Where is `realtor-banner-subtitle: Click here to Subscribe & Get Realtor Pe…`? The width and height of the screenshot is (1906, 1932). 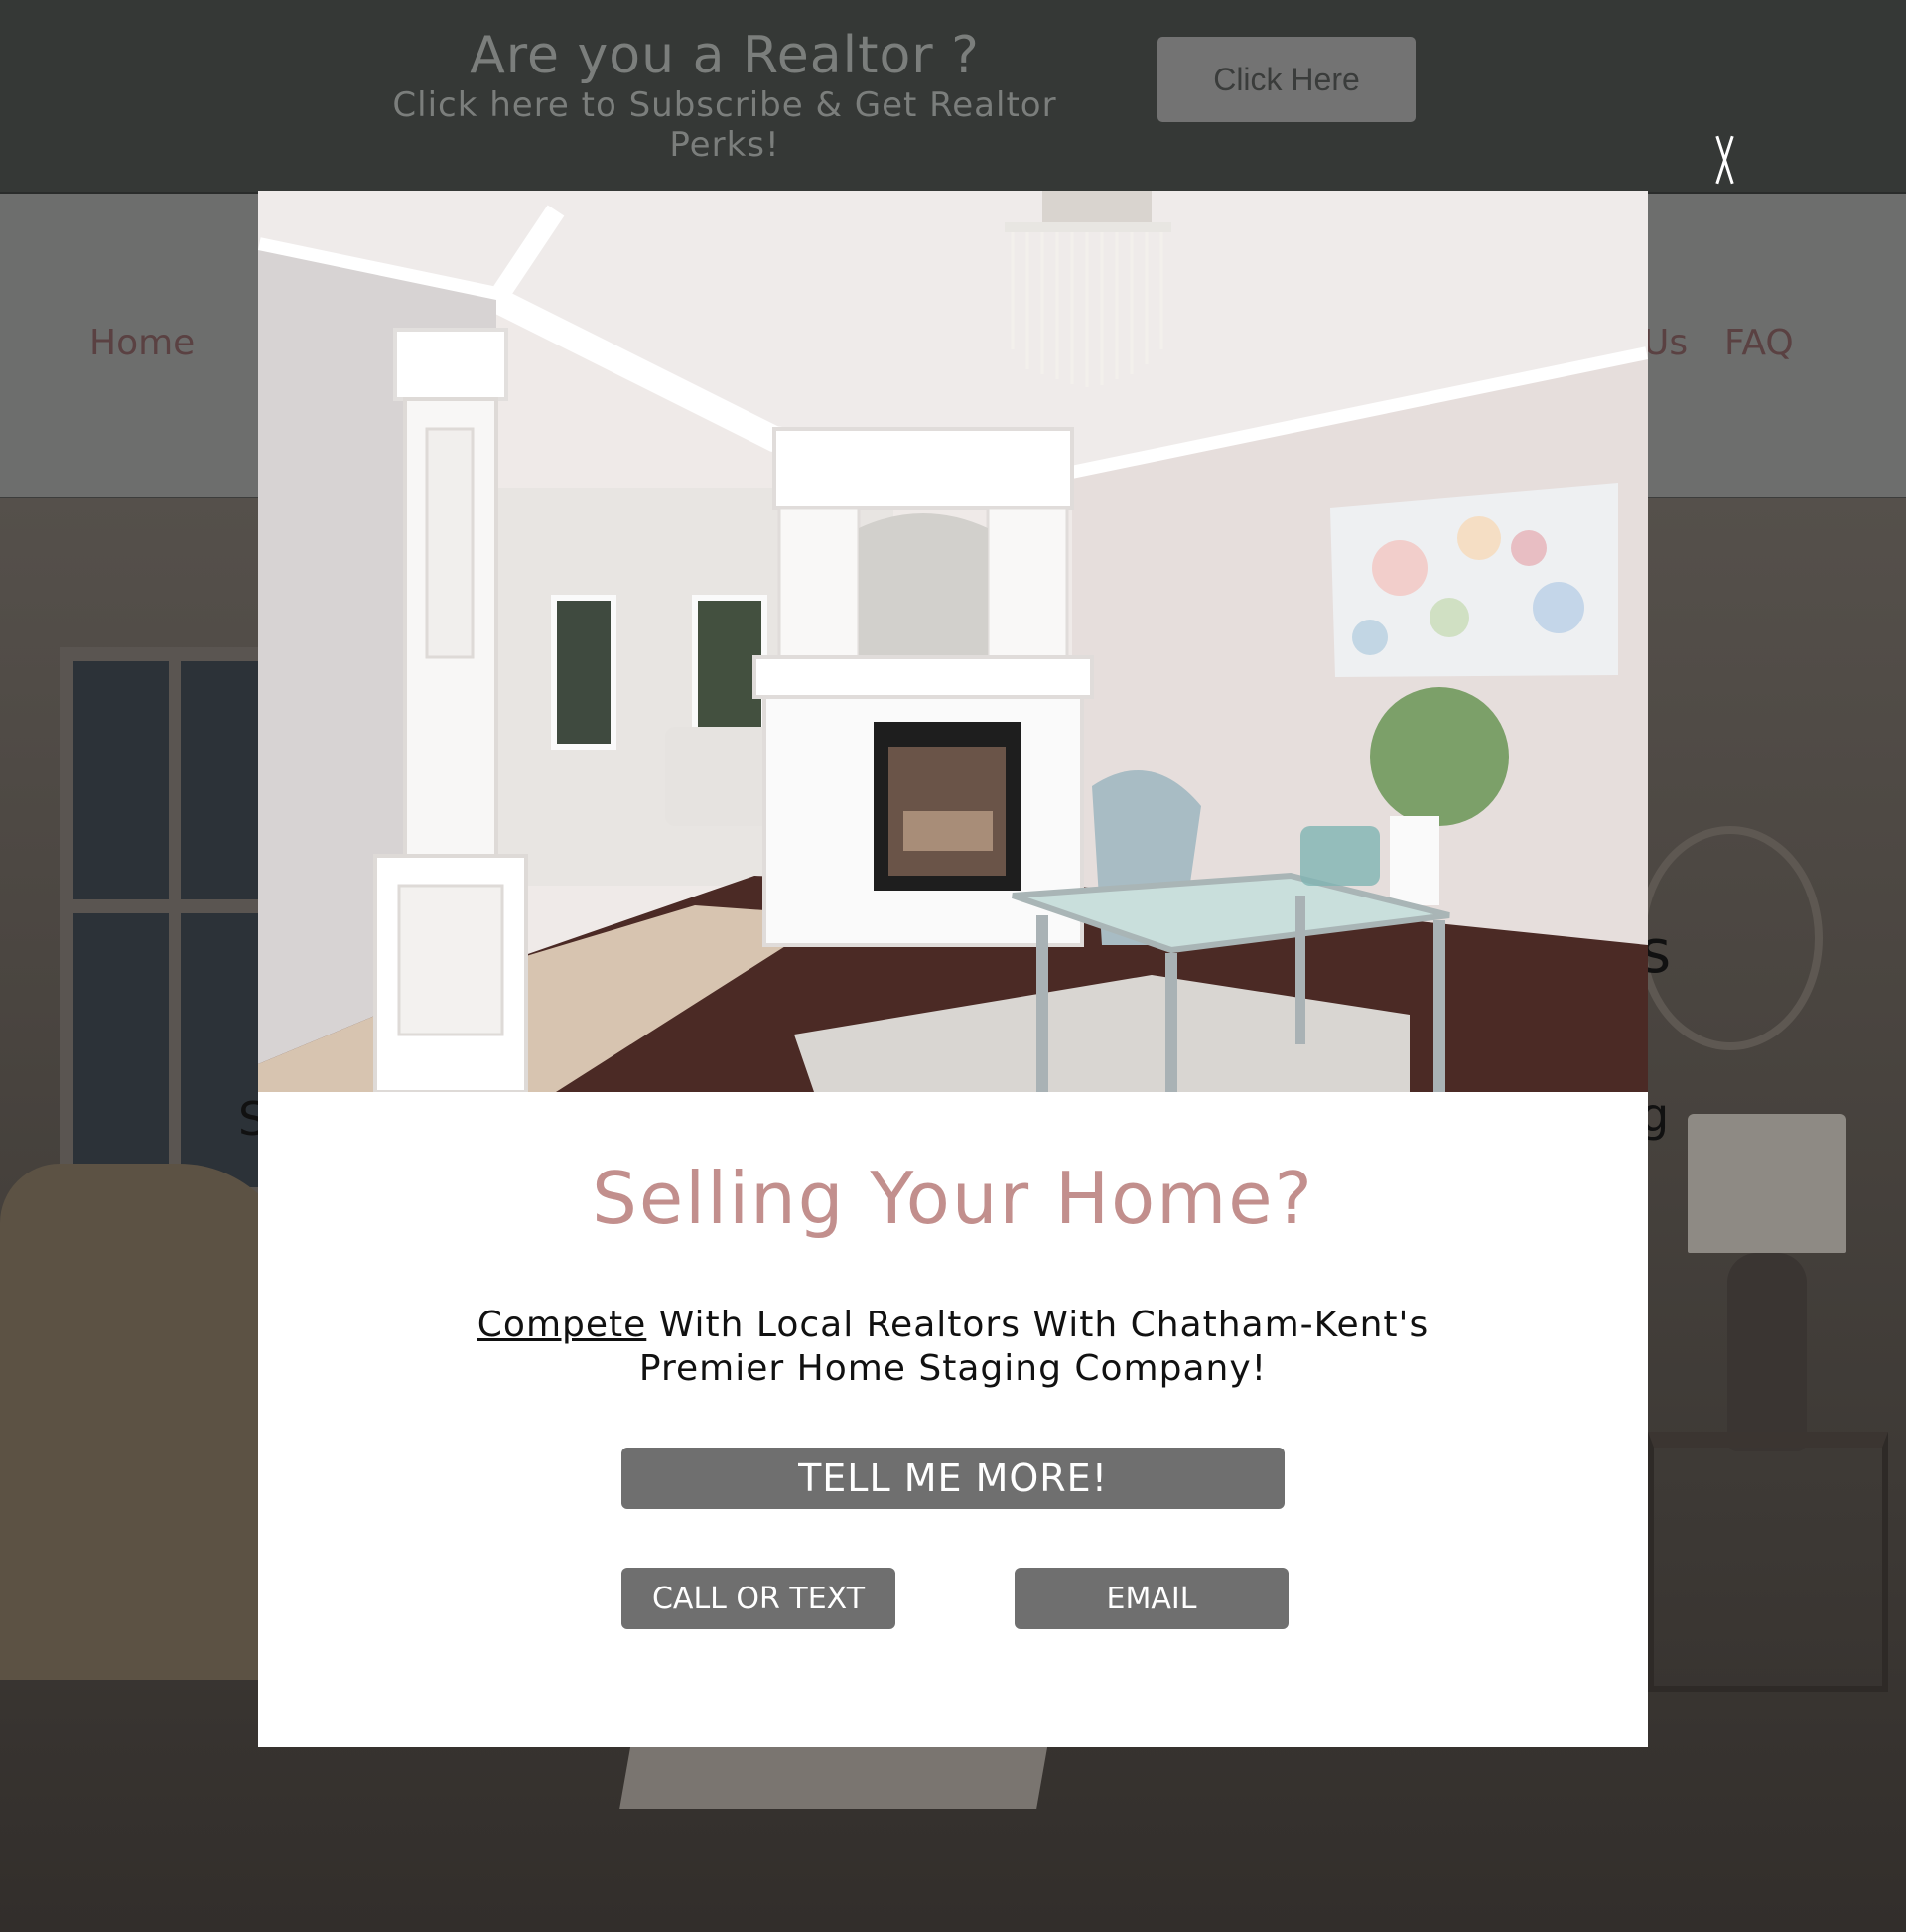 realtor-banner-subtitle: Click here to Subscribe & Get Realtor Pe… is located at coordinates (724, 125).